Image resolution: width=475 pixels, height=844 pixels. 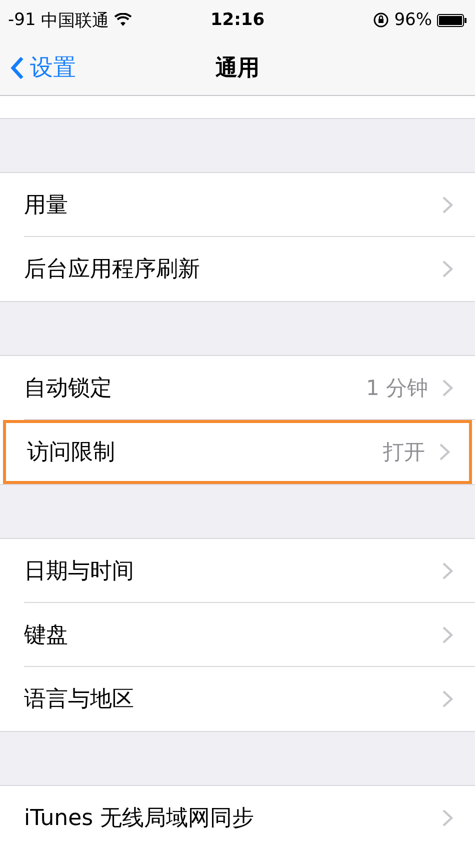 I want to click on settings-row: 自动锁定 1 分钟, so click(x=237, y=388).